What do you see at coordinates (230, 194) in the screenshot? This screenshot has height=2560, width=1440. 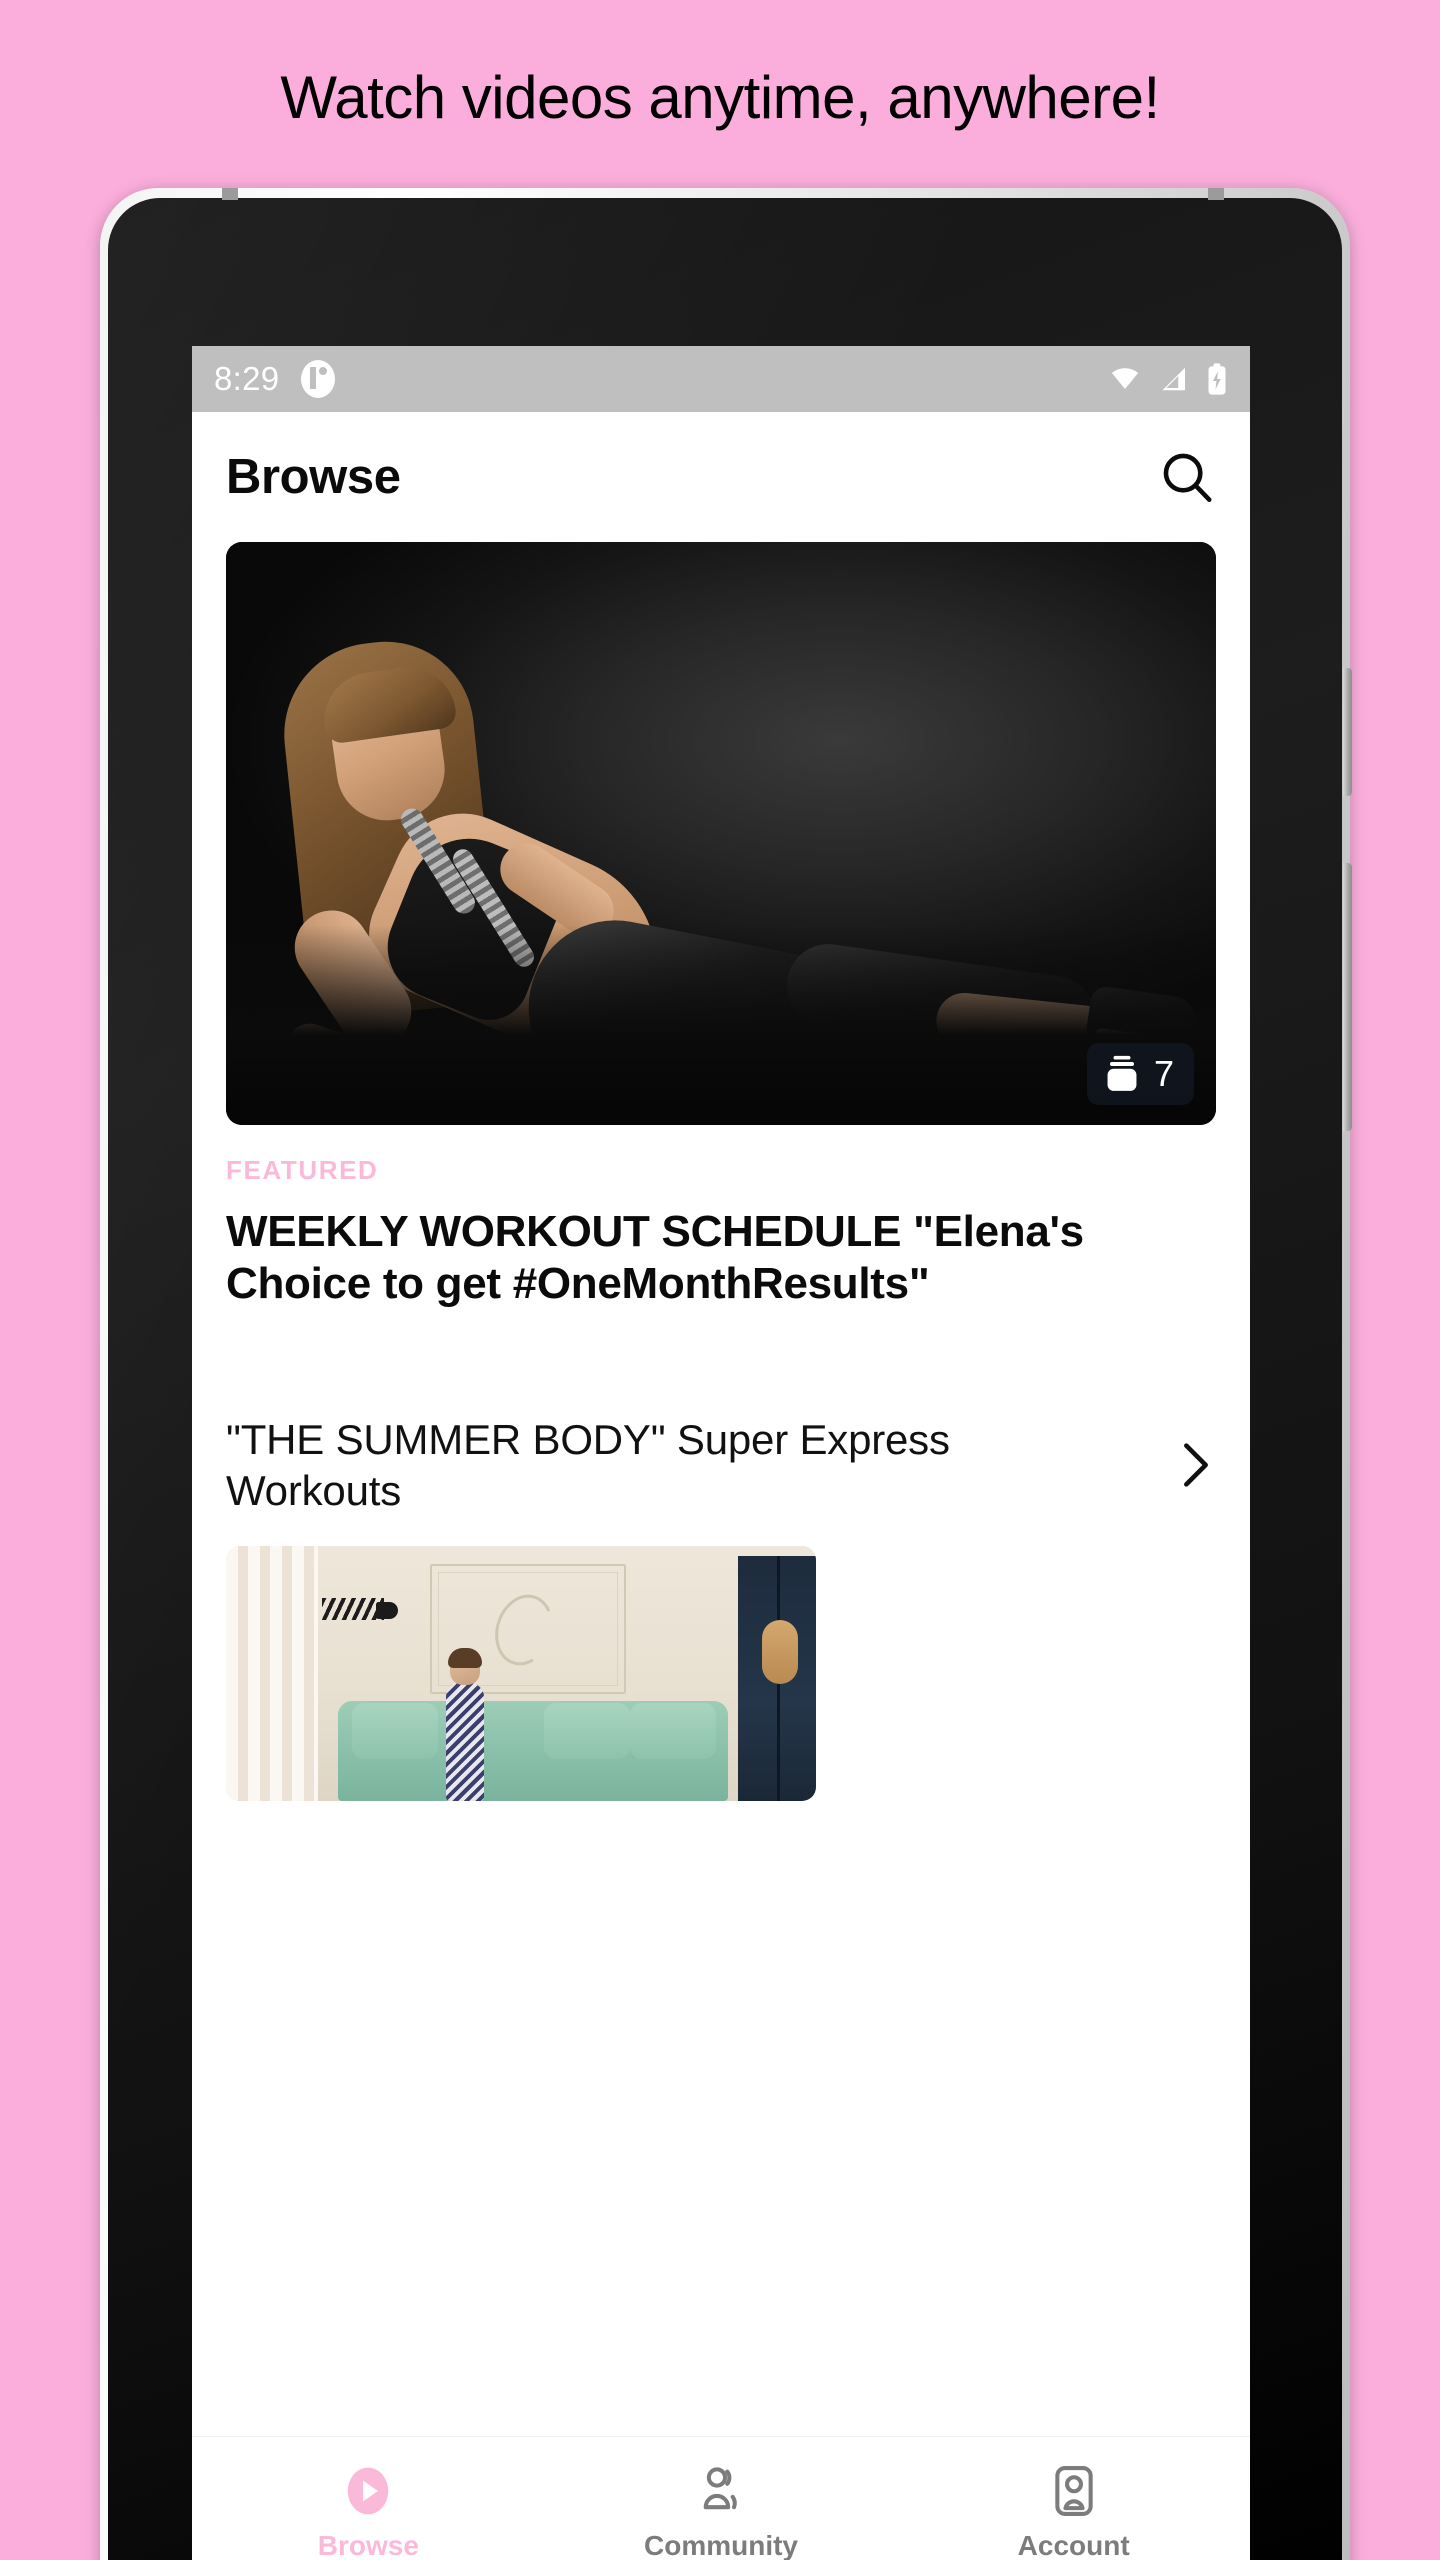 I see `frame-antenna-notch-left` at bounding box center [230, 194].